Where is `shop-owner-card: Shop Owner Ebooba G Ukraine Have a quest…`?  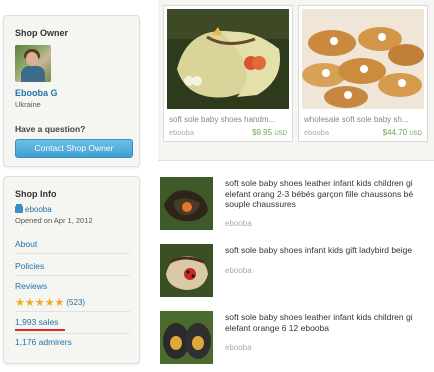 shop-owner-card: Shop Owner Ebooba G Ukraine Have a quest… is located at coordinates (71, 91).